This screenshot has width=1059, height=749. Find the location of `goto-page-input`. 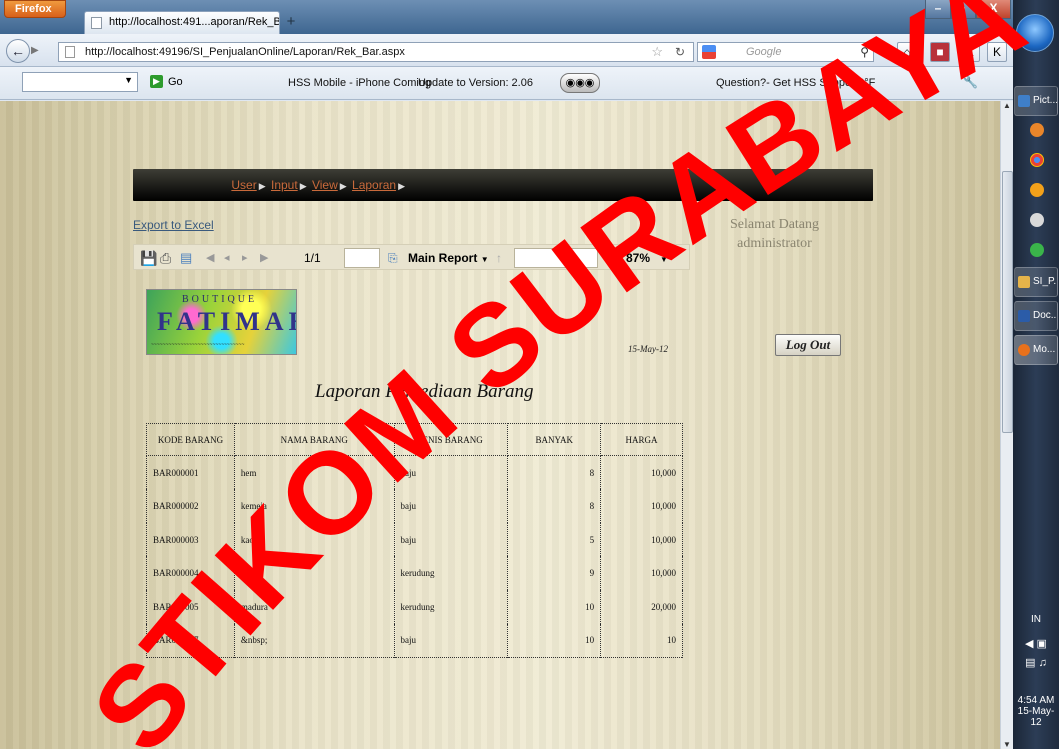

goto-page-input is located at coordinates (362, 258).